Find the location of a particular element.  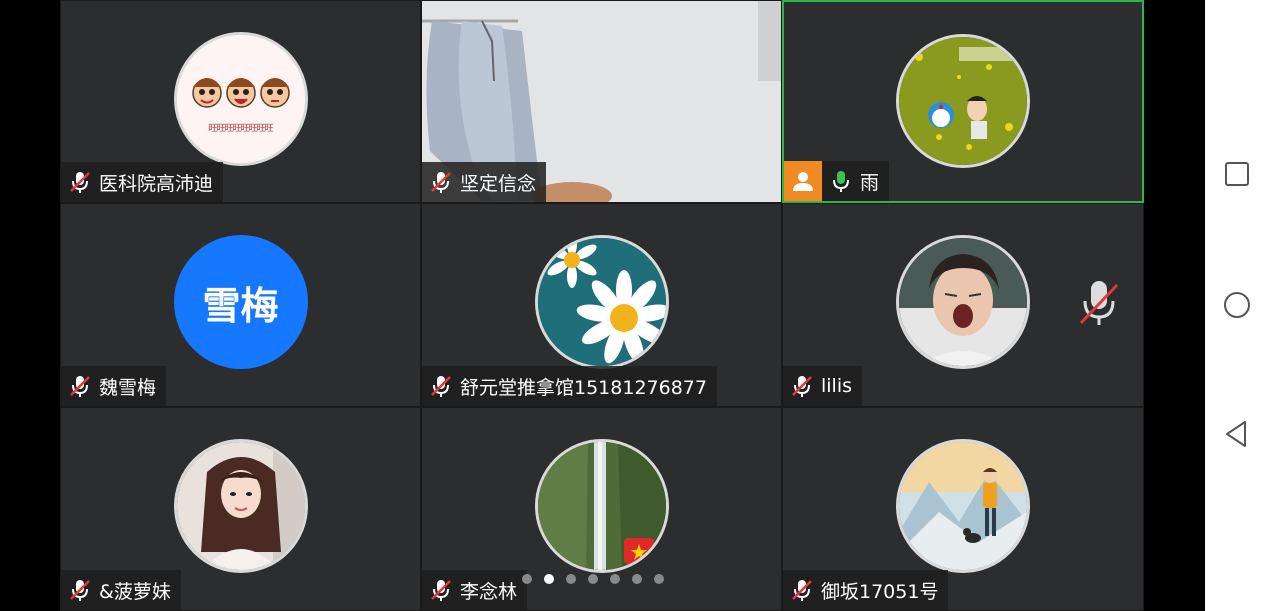

participant-tile: 雪梅 魏雪梅 is located at coordinates (240, 305).